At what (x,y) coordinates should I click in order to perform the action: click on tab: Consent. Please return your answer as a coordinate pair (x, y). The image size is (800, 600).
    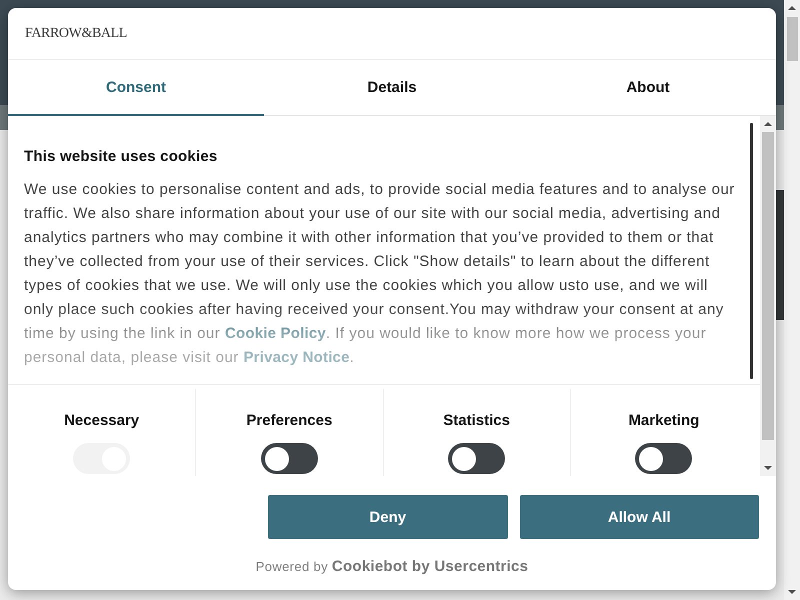
    Looking at the image, I should click on (136, 88).